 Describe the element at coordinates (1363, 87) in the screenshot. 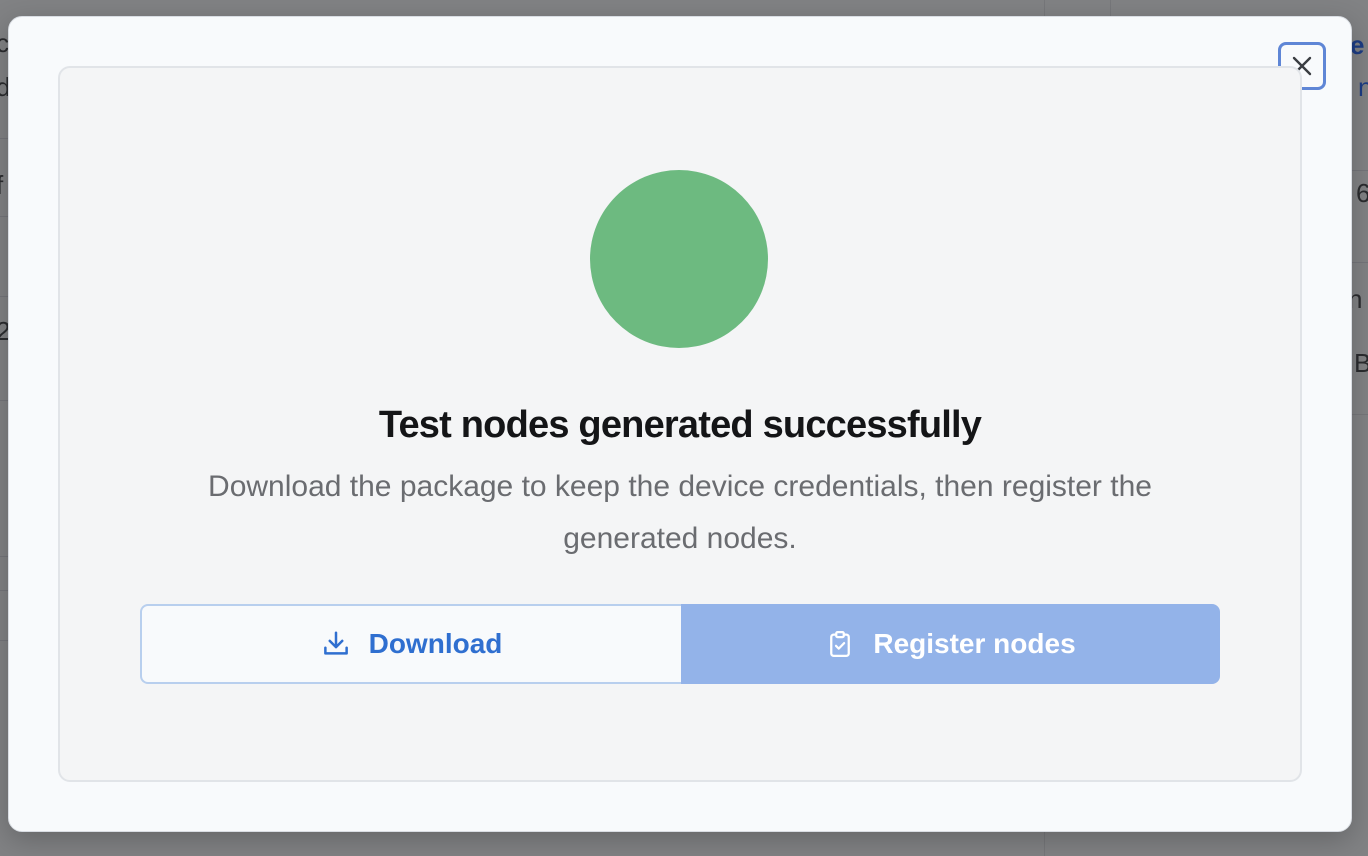

I see `background-text: n` at that location.